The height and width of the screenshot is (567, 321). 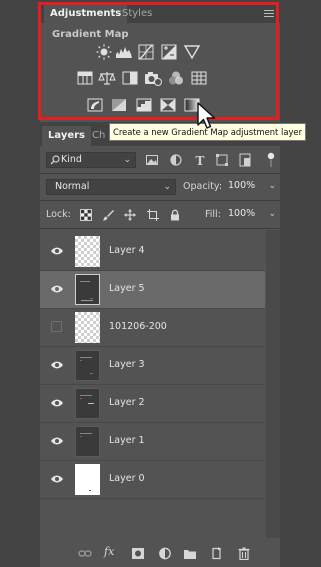 I want to click on lock-all-icon, so click(x=175, y=215).